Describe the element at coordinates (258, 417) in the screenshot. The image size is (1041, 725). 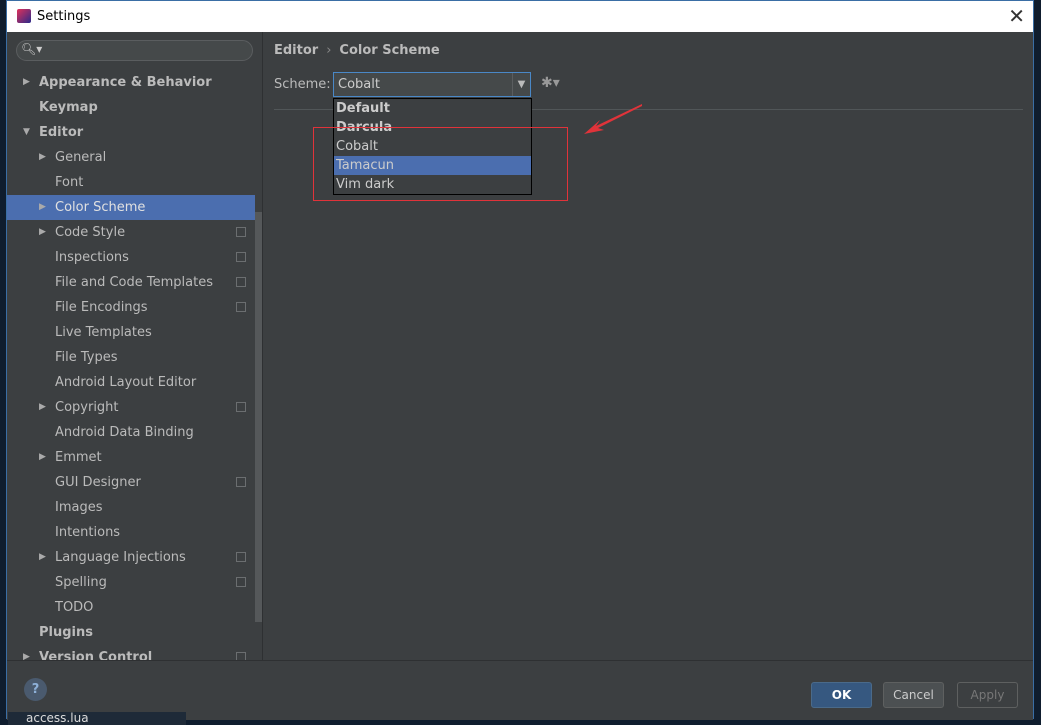
I see `sidebar-scrollbar` at that location.